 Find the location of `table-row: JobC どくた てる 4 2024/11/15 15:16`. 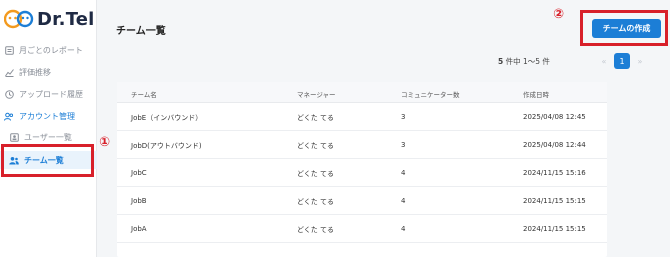

table-row: JobC どくた てる 4 2024/11/15 15:16 is located at coordinates (362, 173).